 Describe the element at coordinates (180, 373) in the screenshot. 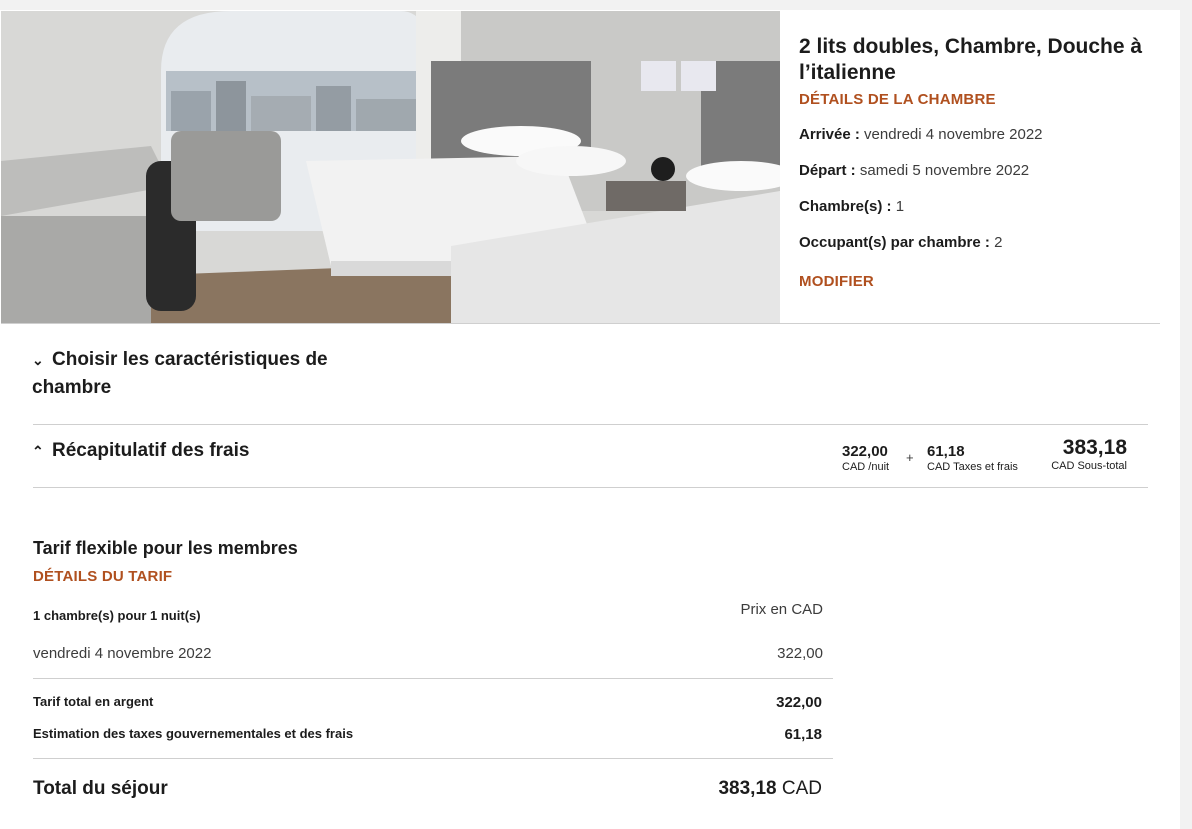

I see `features-label: Choisir les caractéristiques de chambre` at that location.